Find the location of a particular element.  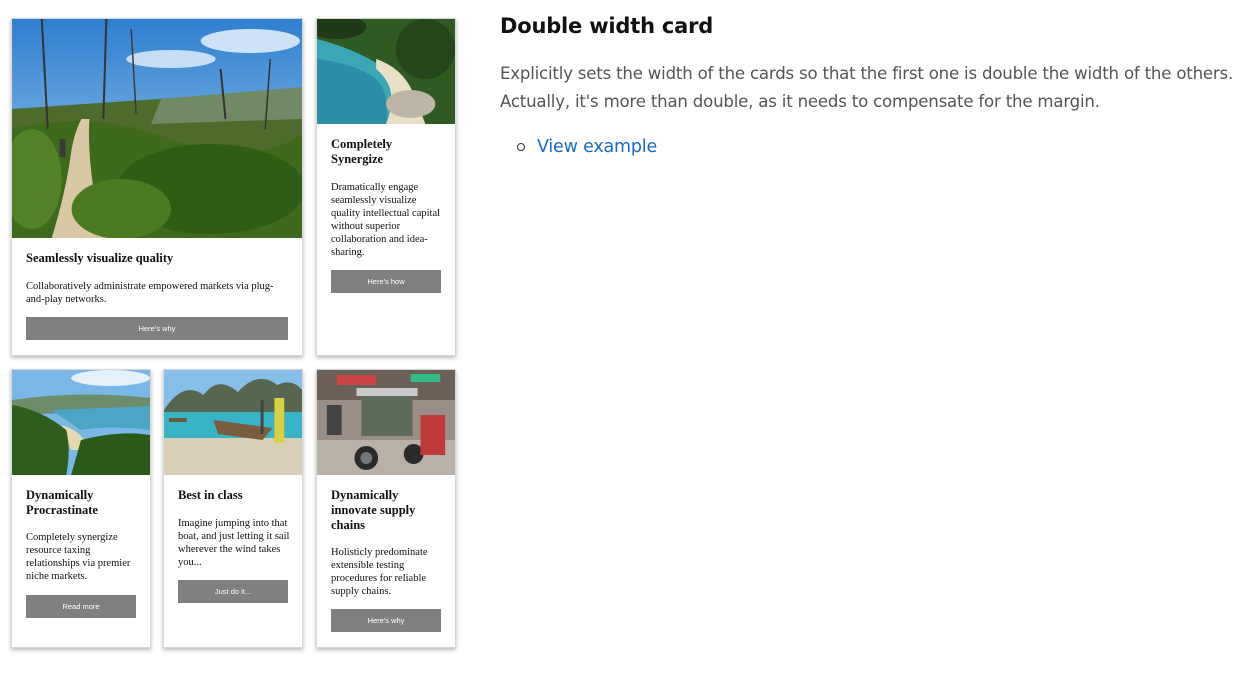

list-item: View example is located at coordinates (878, 147).